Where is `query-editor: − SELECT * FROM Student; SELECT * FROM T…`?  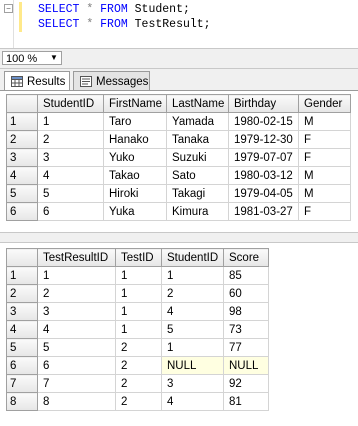
query-editor: − SELECT * FROM Student; SELECT * FROM T… is located at coordinates (179, 24).